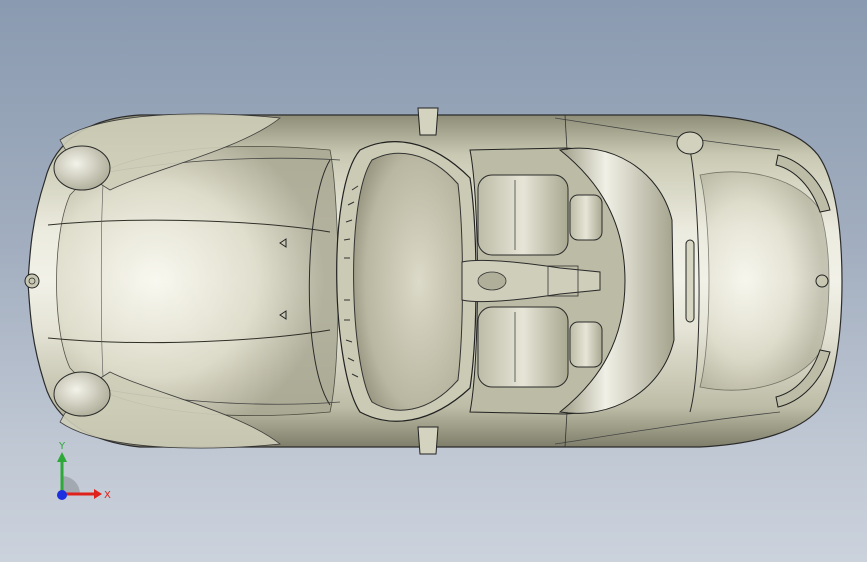  I want to click on y-axis-label: Y, so click(62, 446).